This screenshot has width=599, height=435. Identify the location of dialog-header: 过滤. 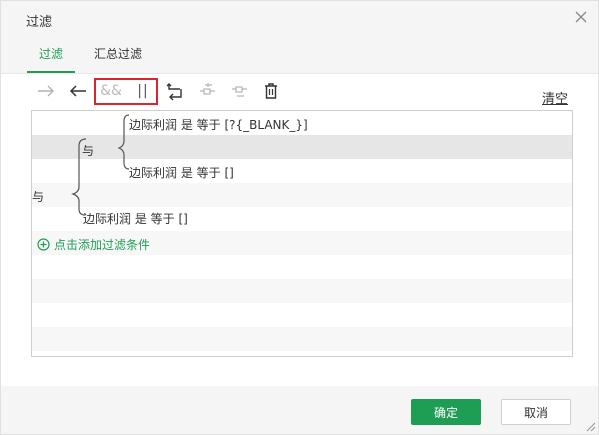
(299, 19).